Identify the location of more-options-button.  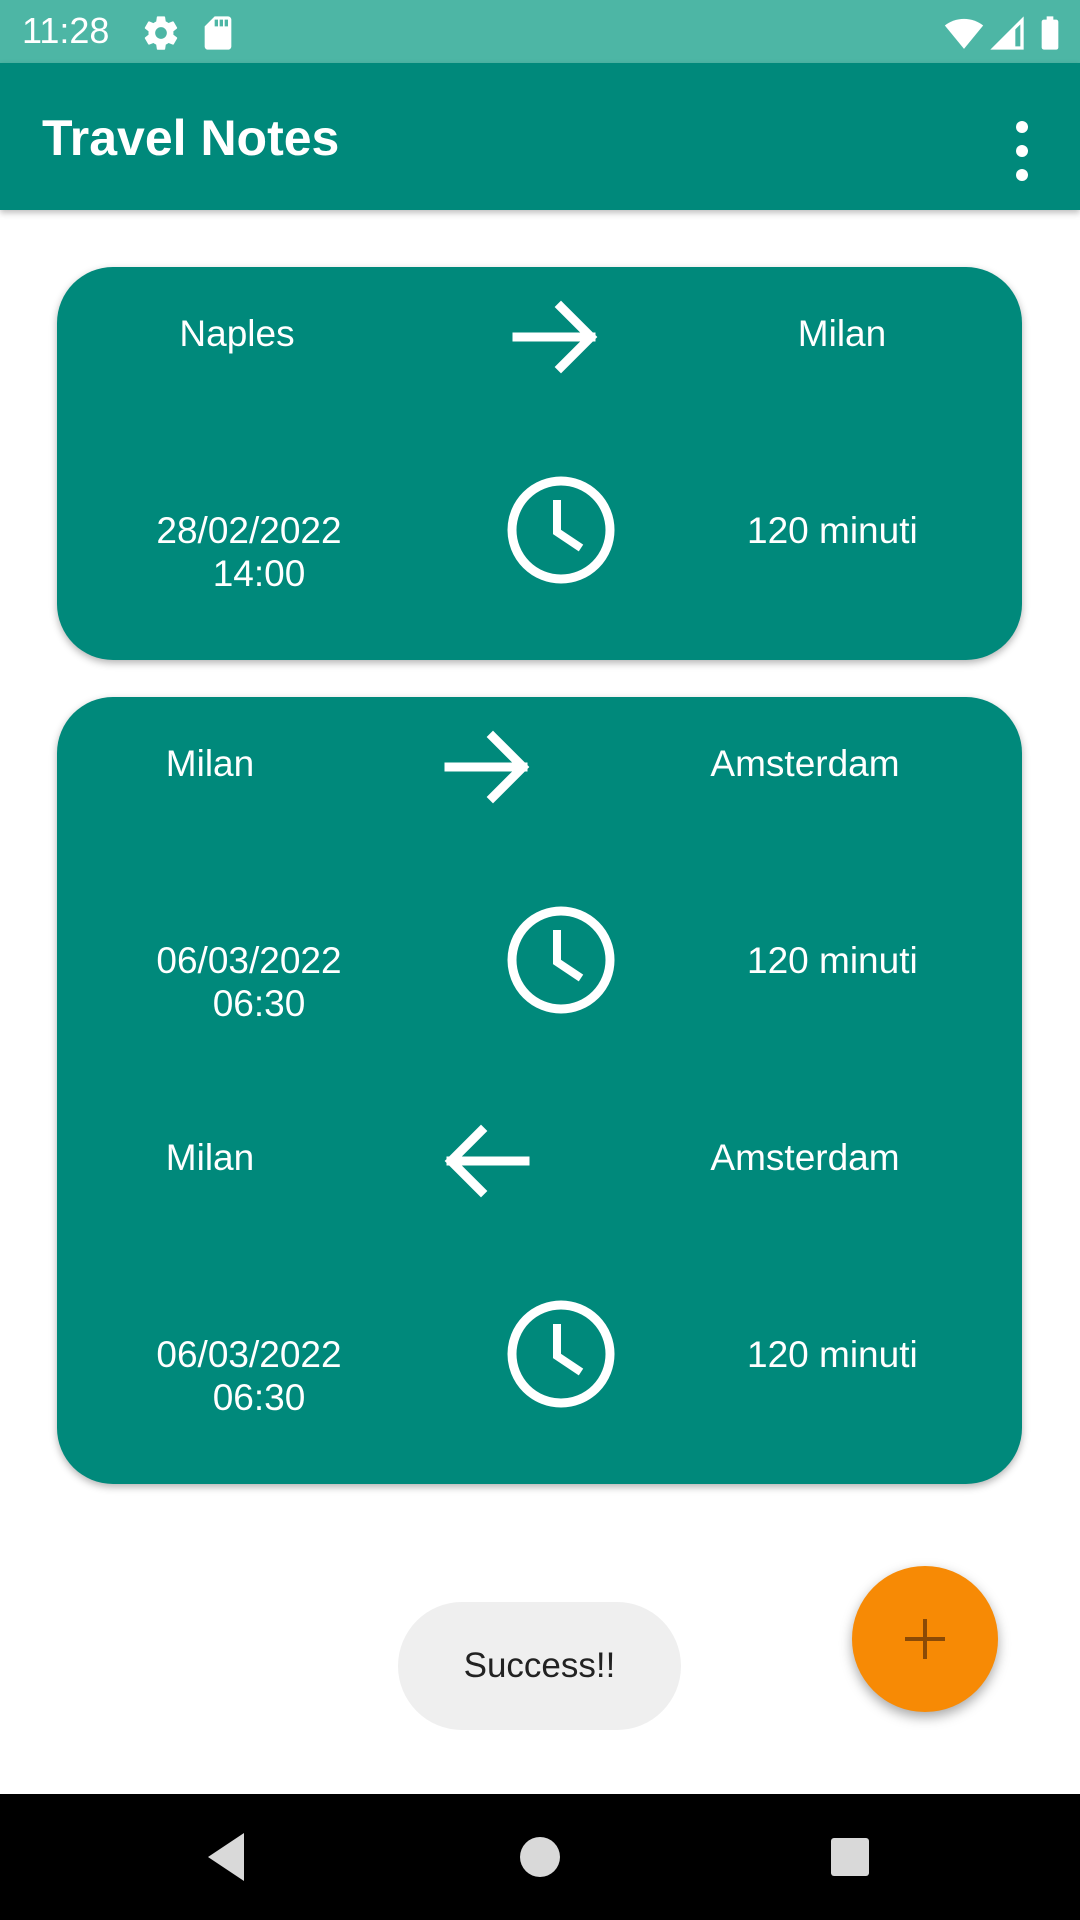
(1022, 151).